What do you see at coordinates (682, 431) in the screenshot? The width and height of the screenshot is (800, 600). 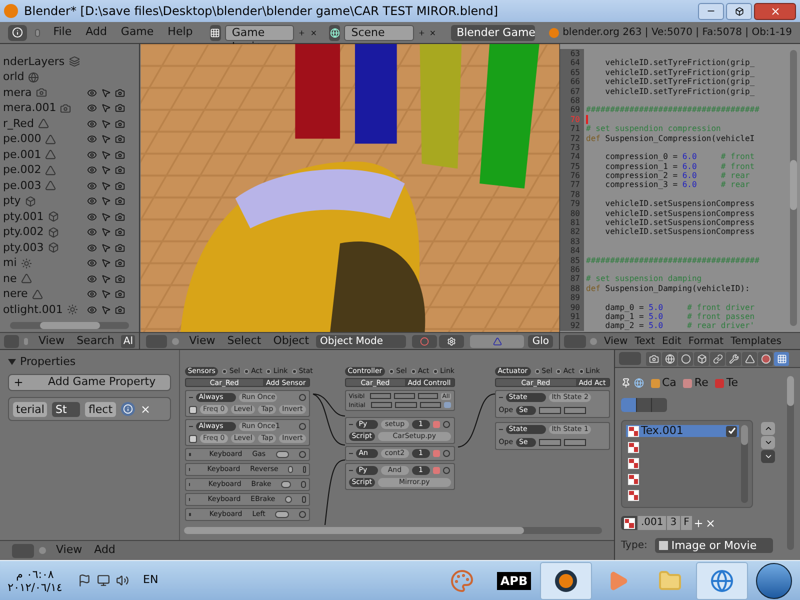 I see `texture-slot: Tex.001` at bounding box center [682, 431].